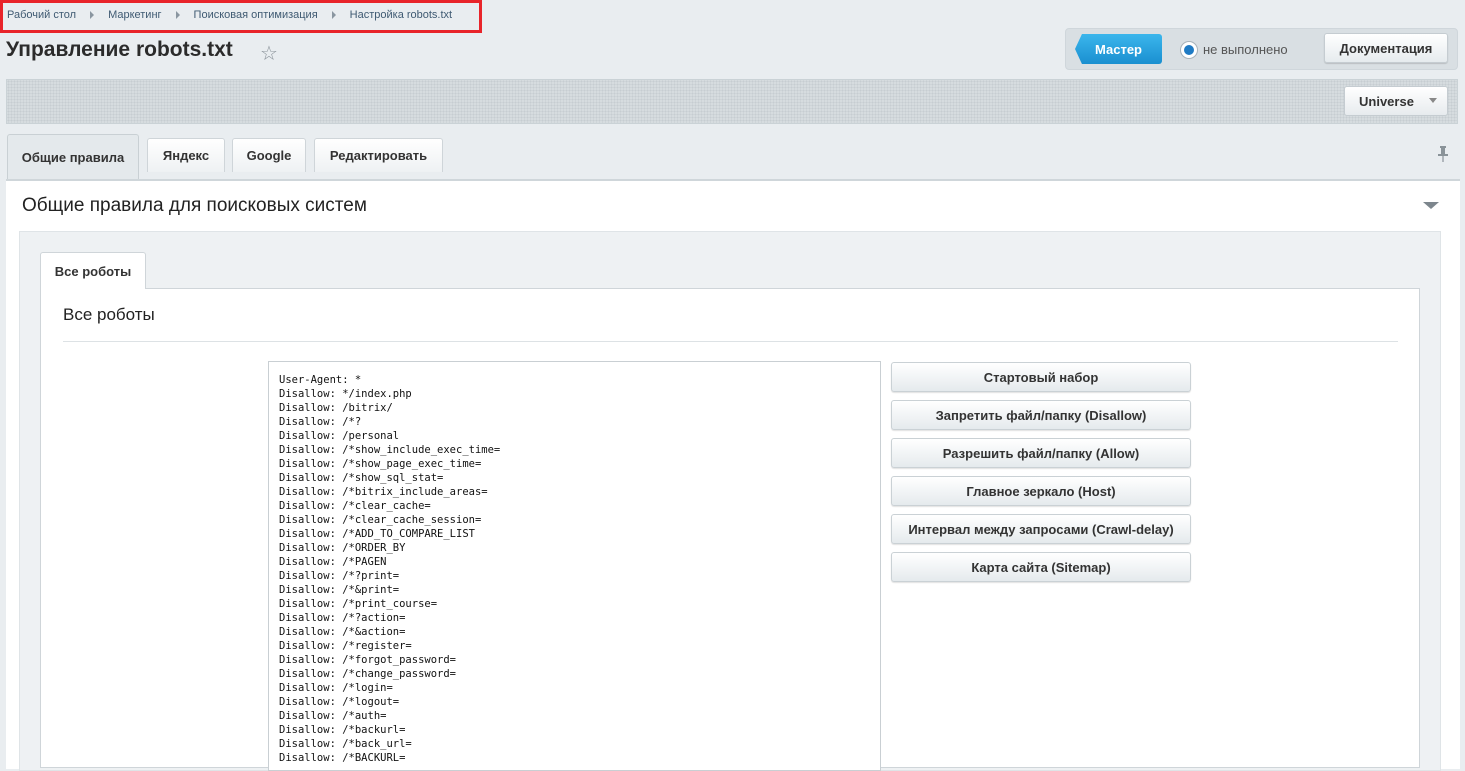 The width and height of the screenshot is (1465, 771). What do you see at coordinates (730, 341) in the screenshot?
I see `divider` at bounding box center [730, 341].